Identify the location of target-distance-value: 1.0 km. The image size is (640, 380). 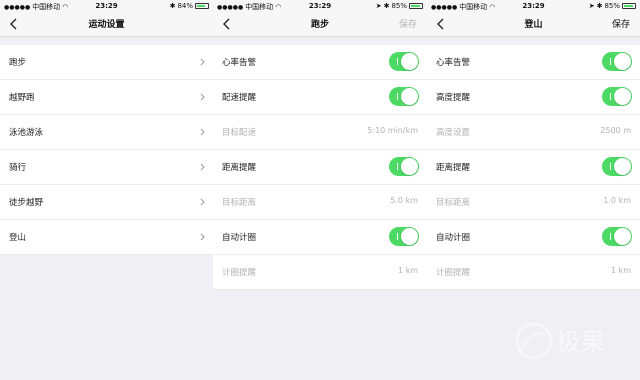
(617, 200).